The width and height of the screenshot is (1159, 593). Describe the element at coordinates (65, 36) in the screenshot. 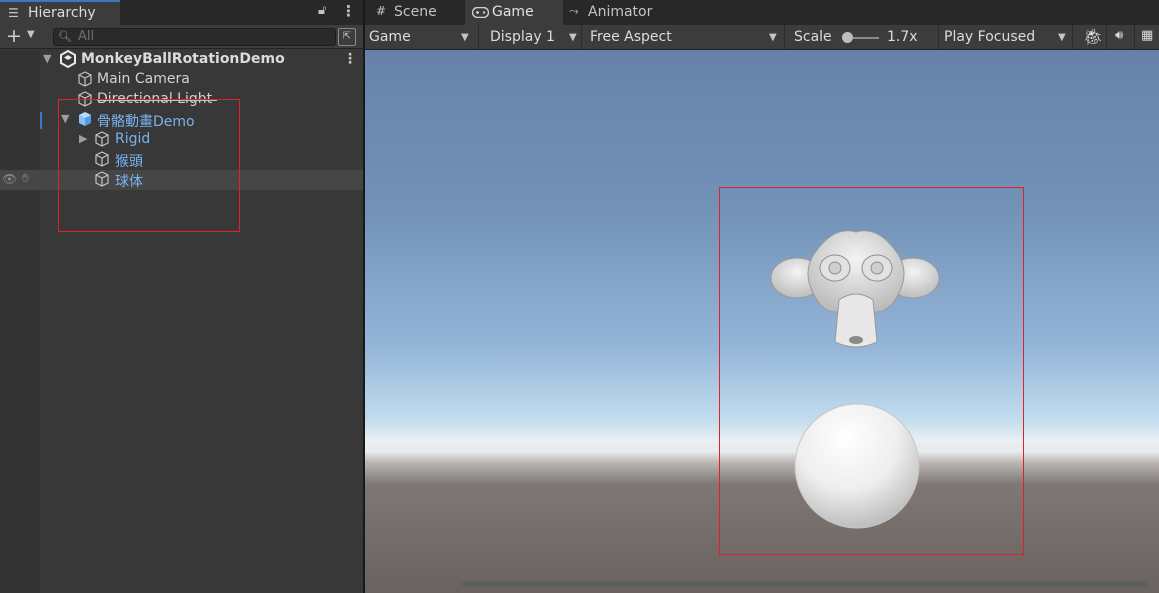

I see `search-icon: 🔍︎` at that location.